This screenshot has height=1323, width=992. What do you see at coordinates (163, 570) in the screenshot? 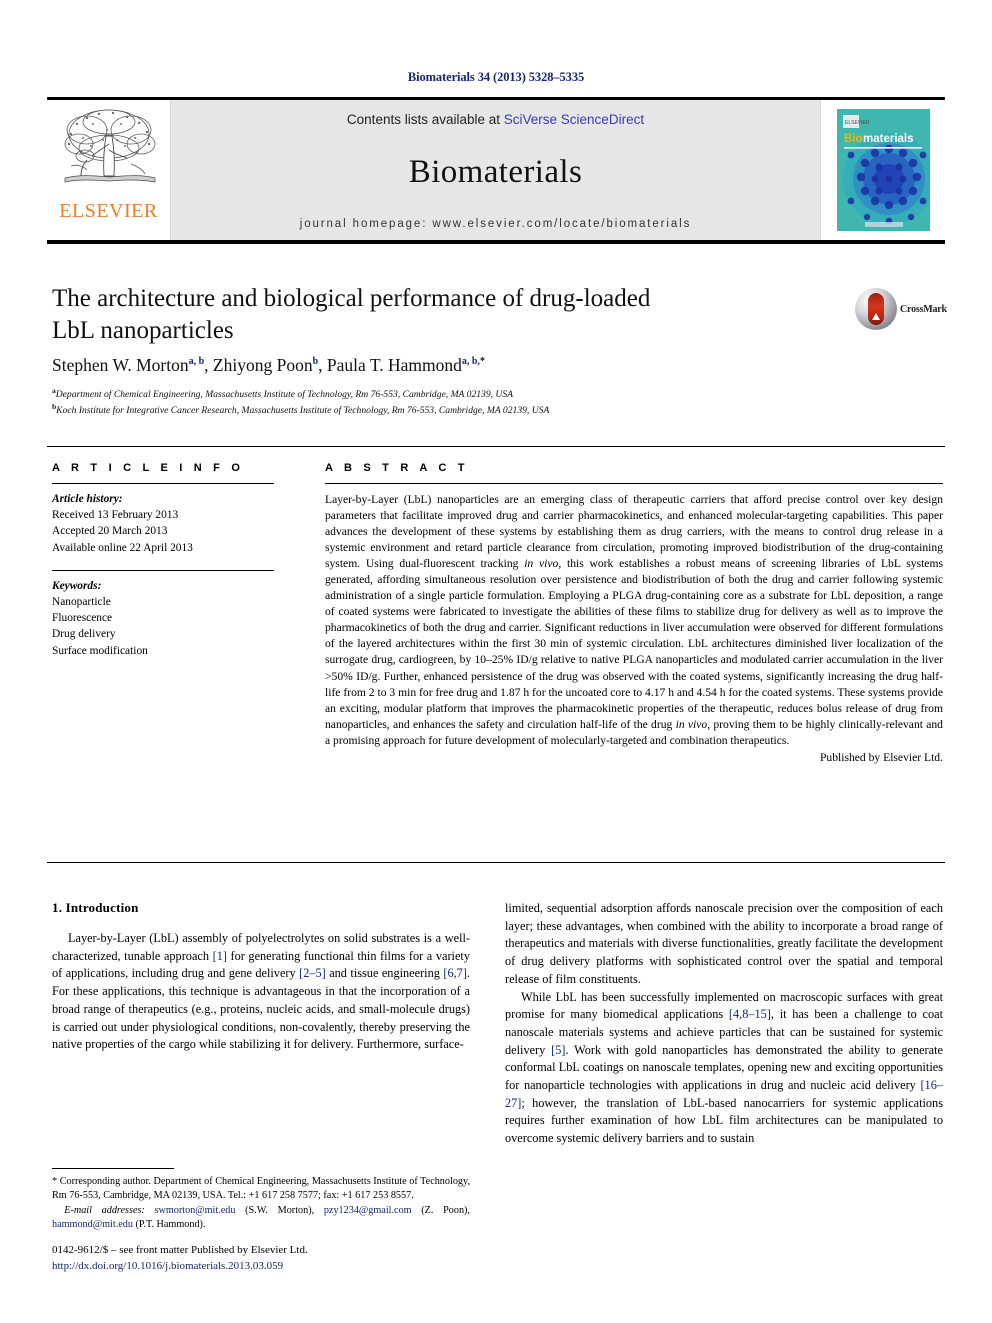
I see `keywords-divider` at bounding box center [163, 570].